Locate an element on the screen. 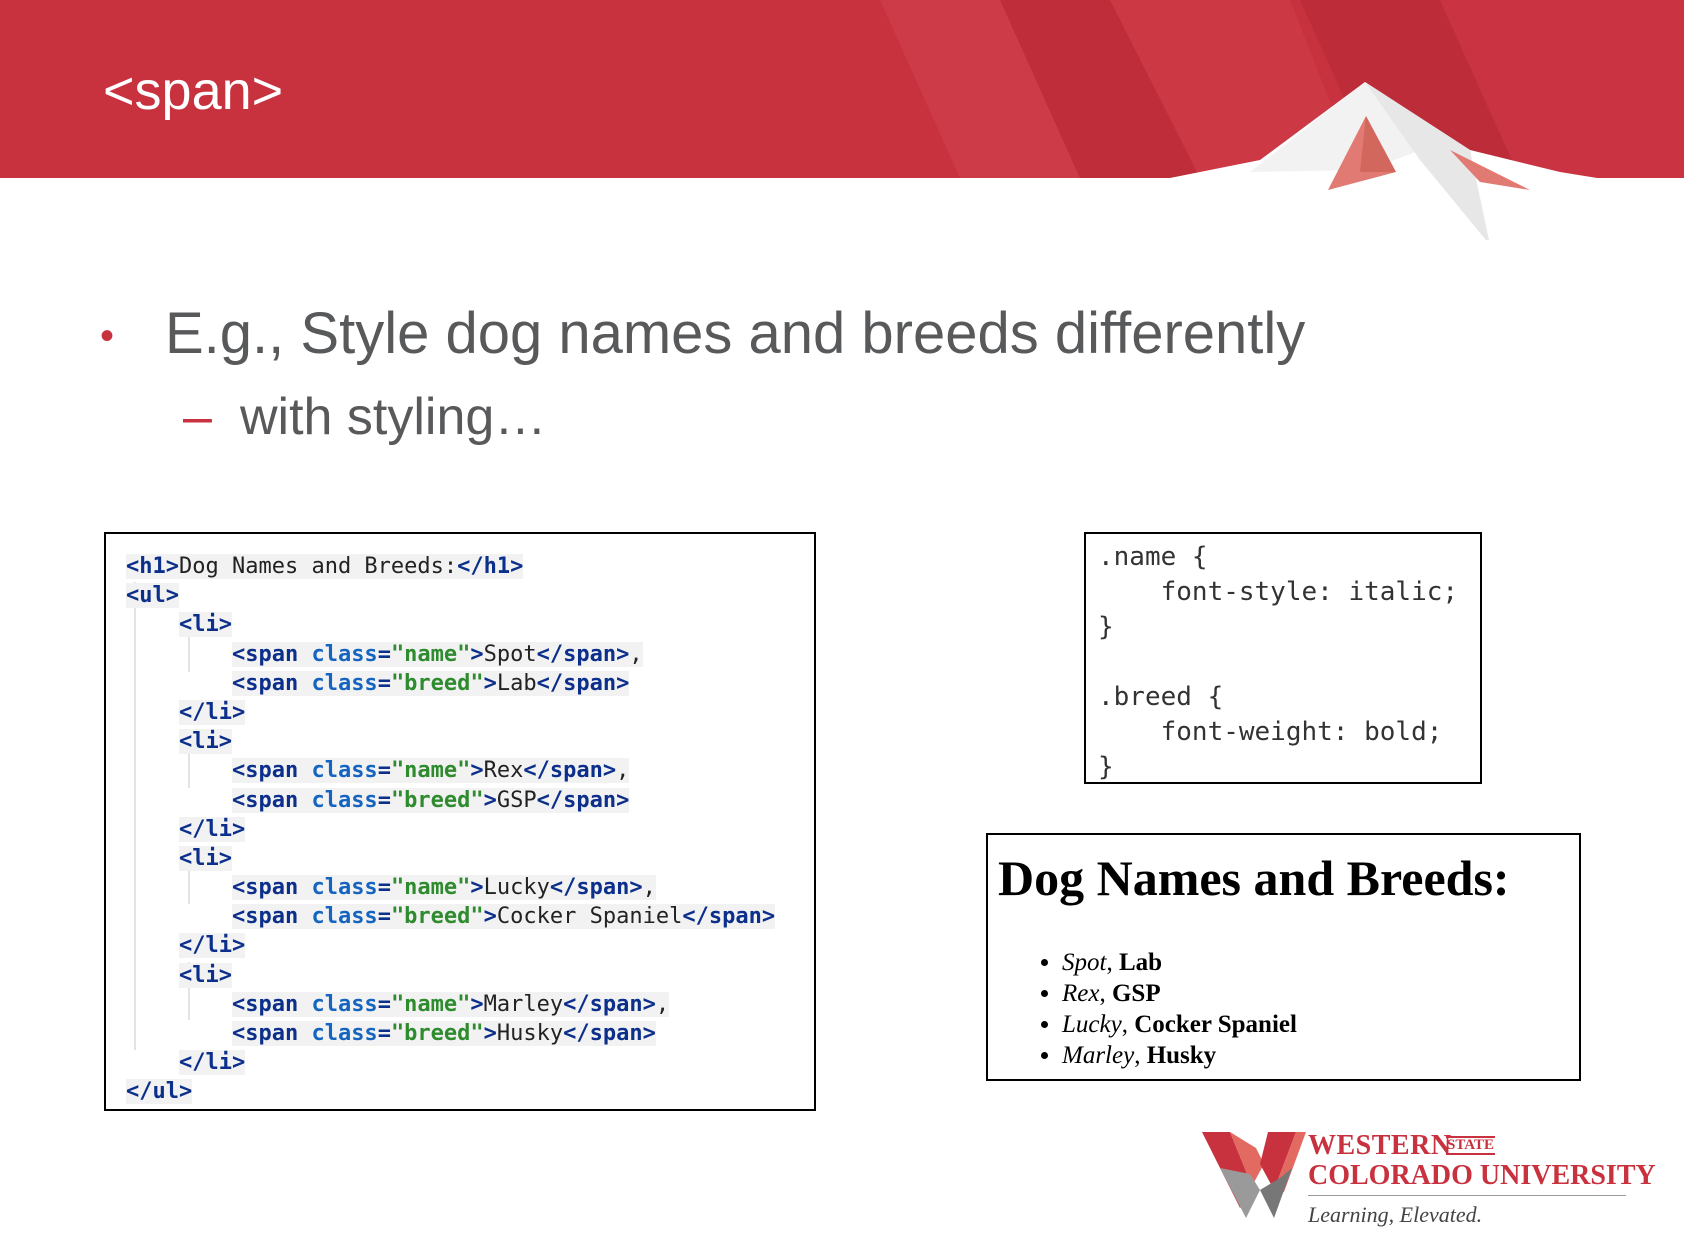 This screenshot has height=1256, width=1684. html-code-line: <h1>Dog Names and Breeds:</h1> is located at coordinates (450, 566).